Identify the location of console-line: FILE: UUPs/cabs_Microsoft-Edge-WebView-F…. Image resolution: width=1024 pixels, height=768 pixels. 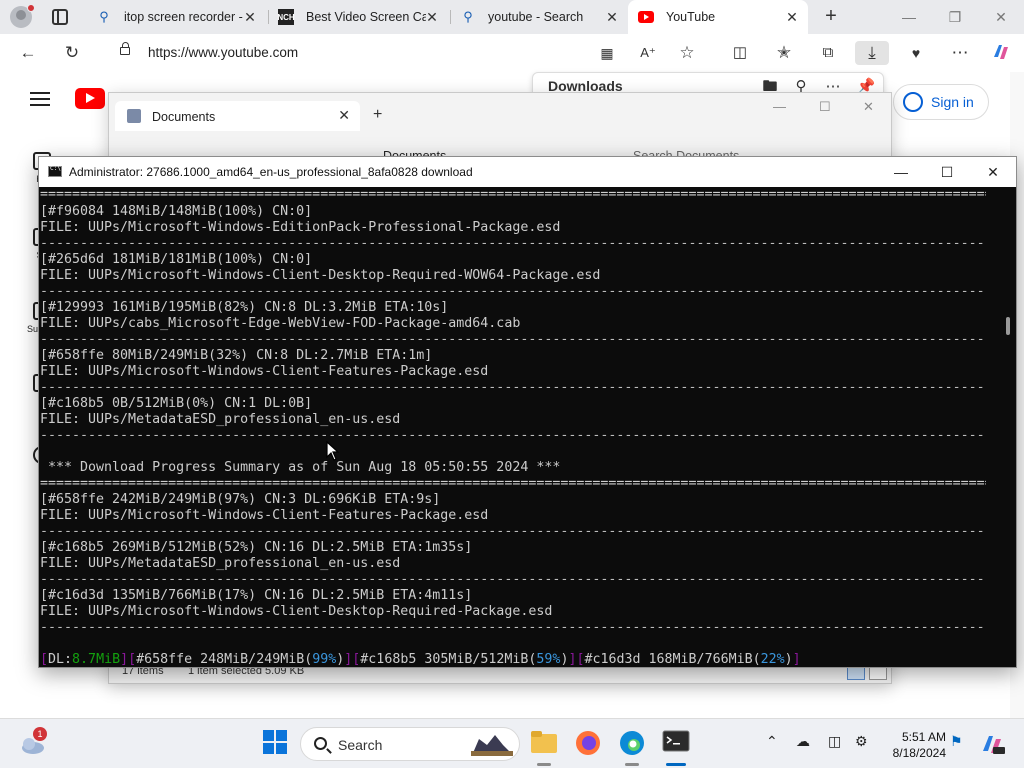
(280, 323).